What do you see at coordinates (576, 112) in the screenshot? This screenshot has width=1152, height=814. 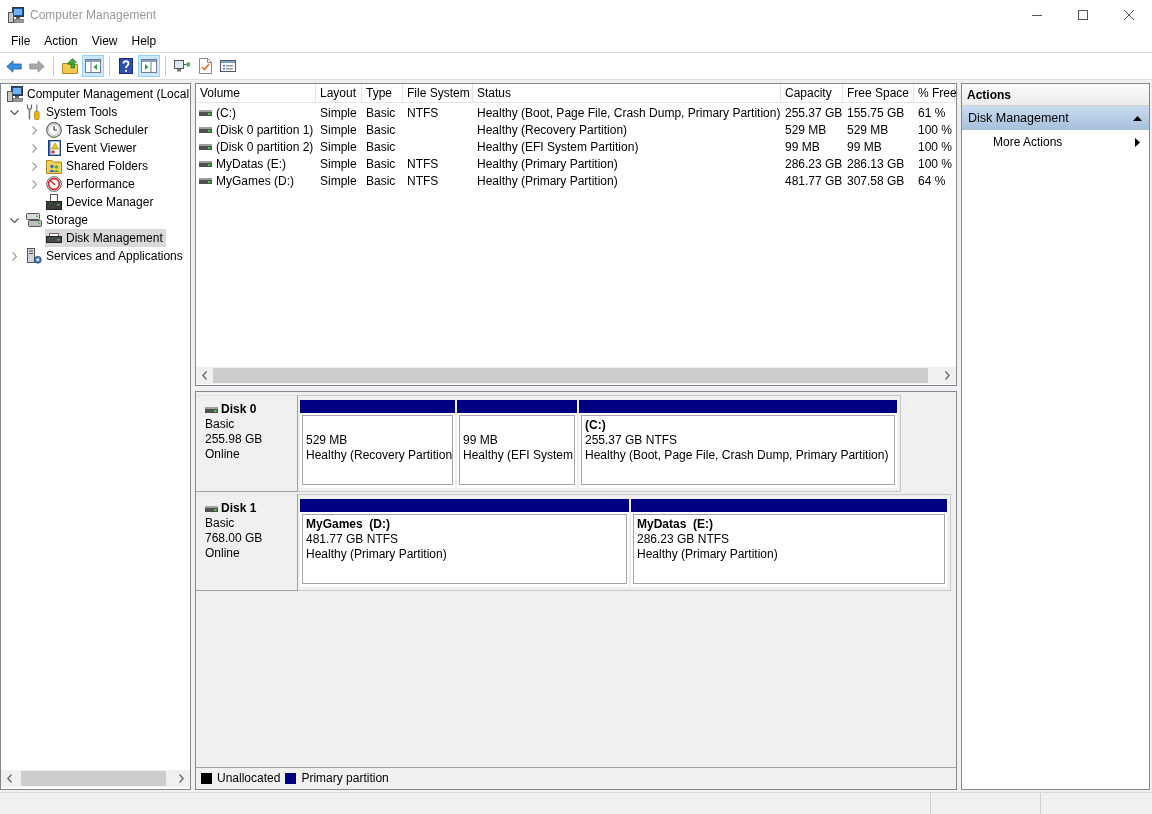 I see `table-row: (C:) Simple Basic NTFS Healthy (Boot, Page File, Crash Dump, Primary Partition) 255.37 GB 155.75 GB 61 %` at bounding box center [576, 112].